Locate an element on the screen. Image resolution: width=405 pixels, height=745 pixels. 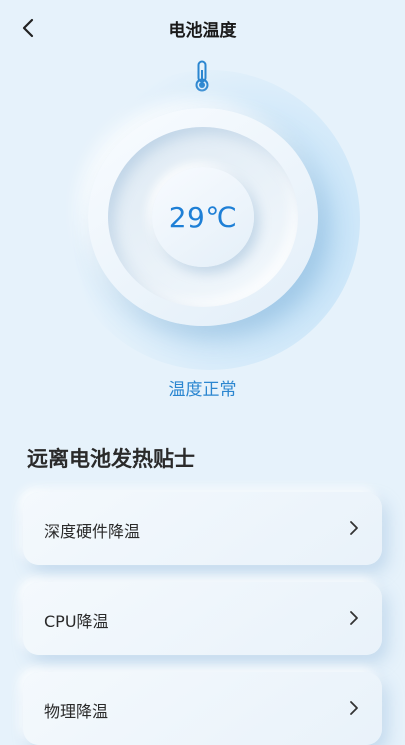
temperature-status: 温度正常 is located at coordinates (202, 390).